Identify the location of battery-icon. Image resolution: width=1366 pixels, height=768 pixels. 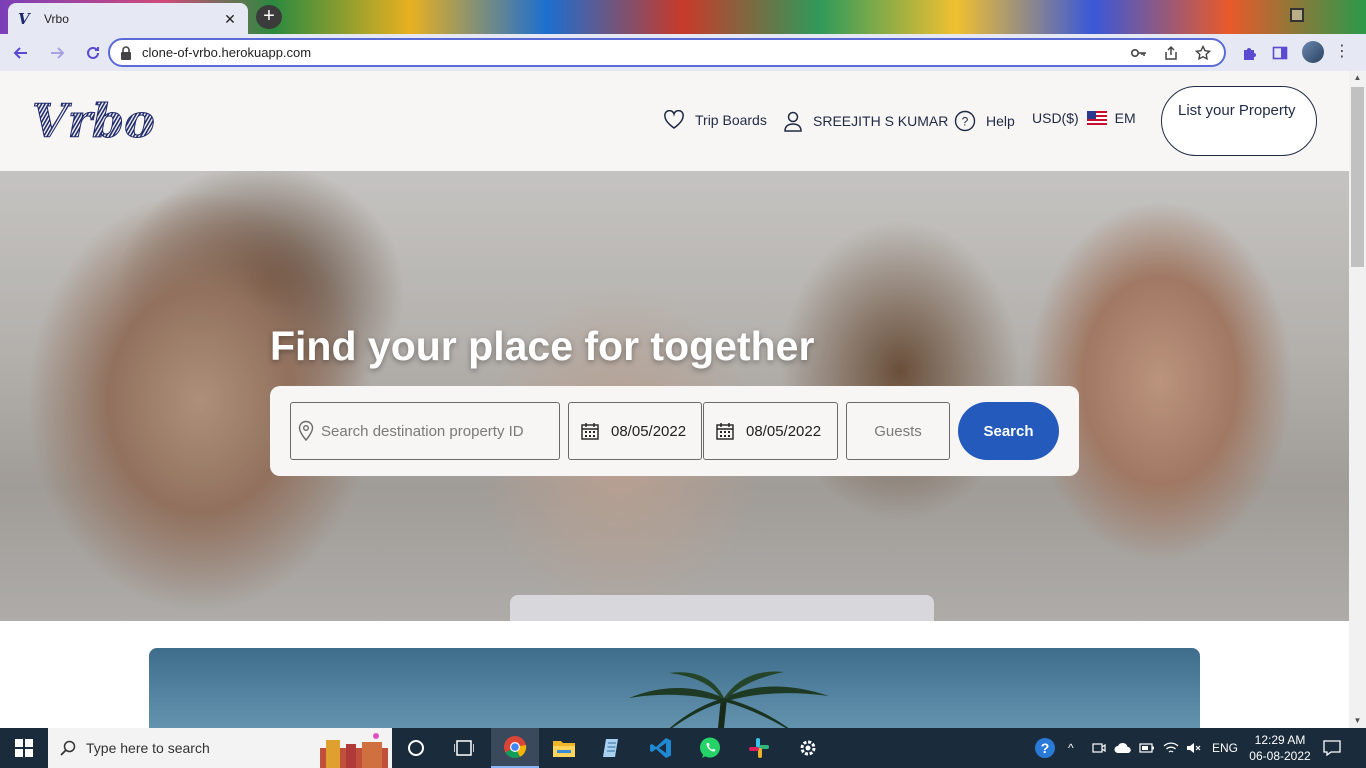
(1147, 748).